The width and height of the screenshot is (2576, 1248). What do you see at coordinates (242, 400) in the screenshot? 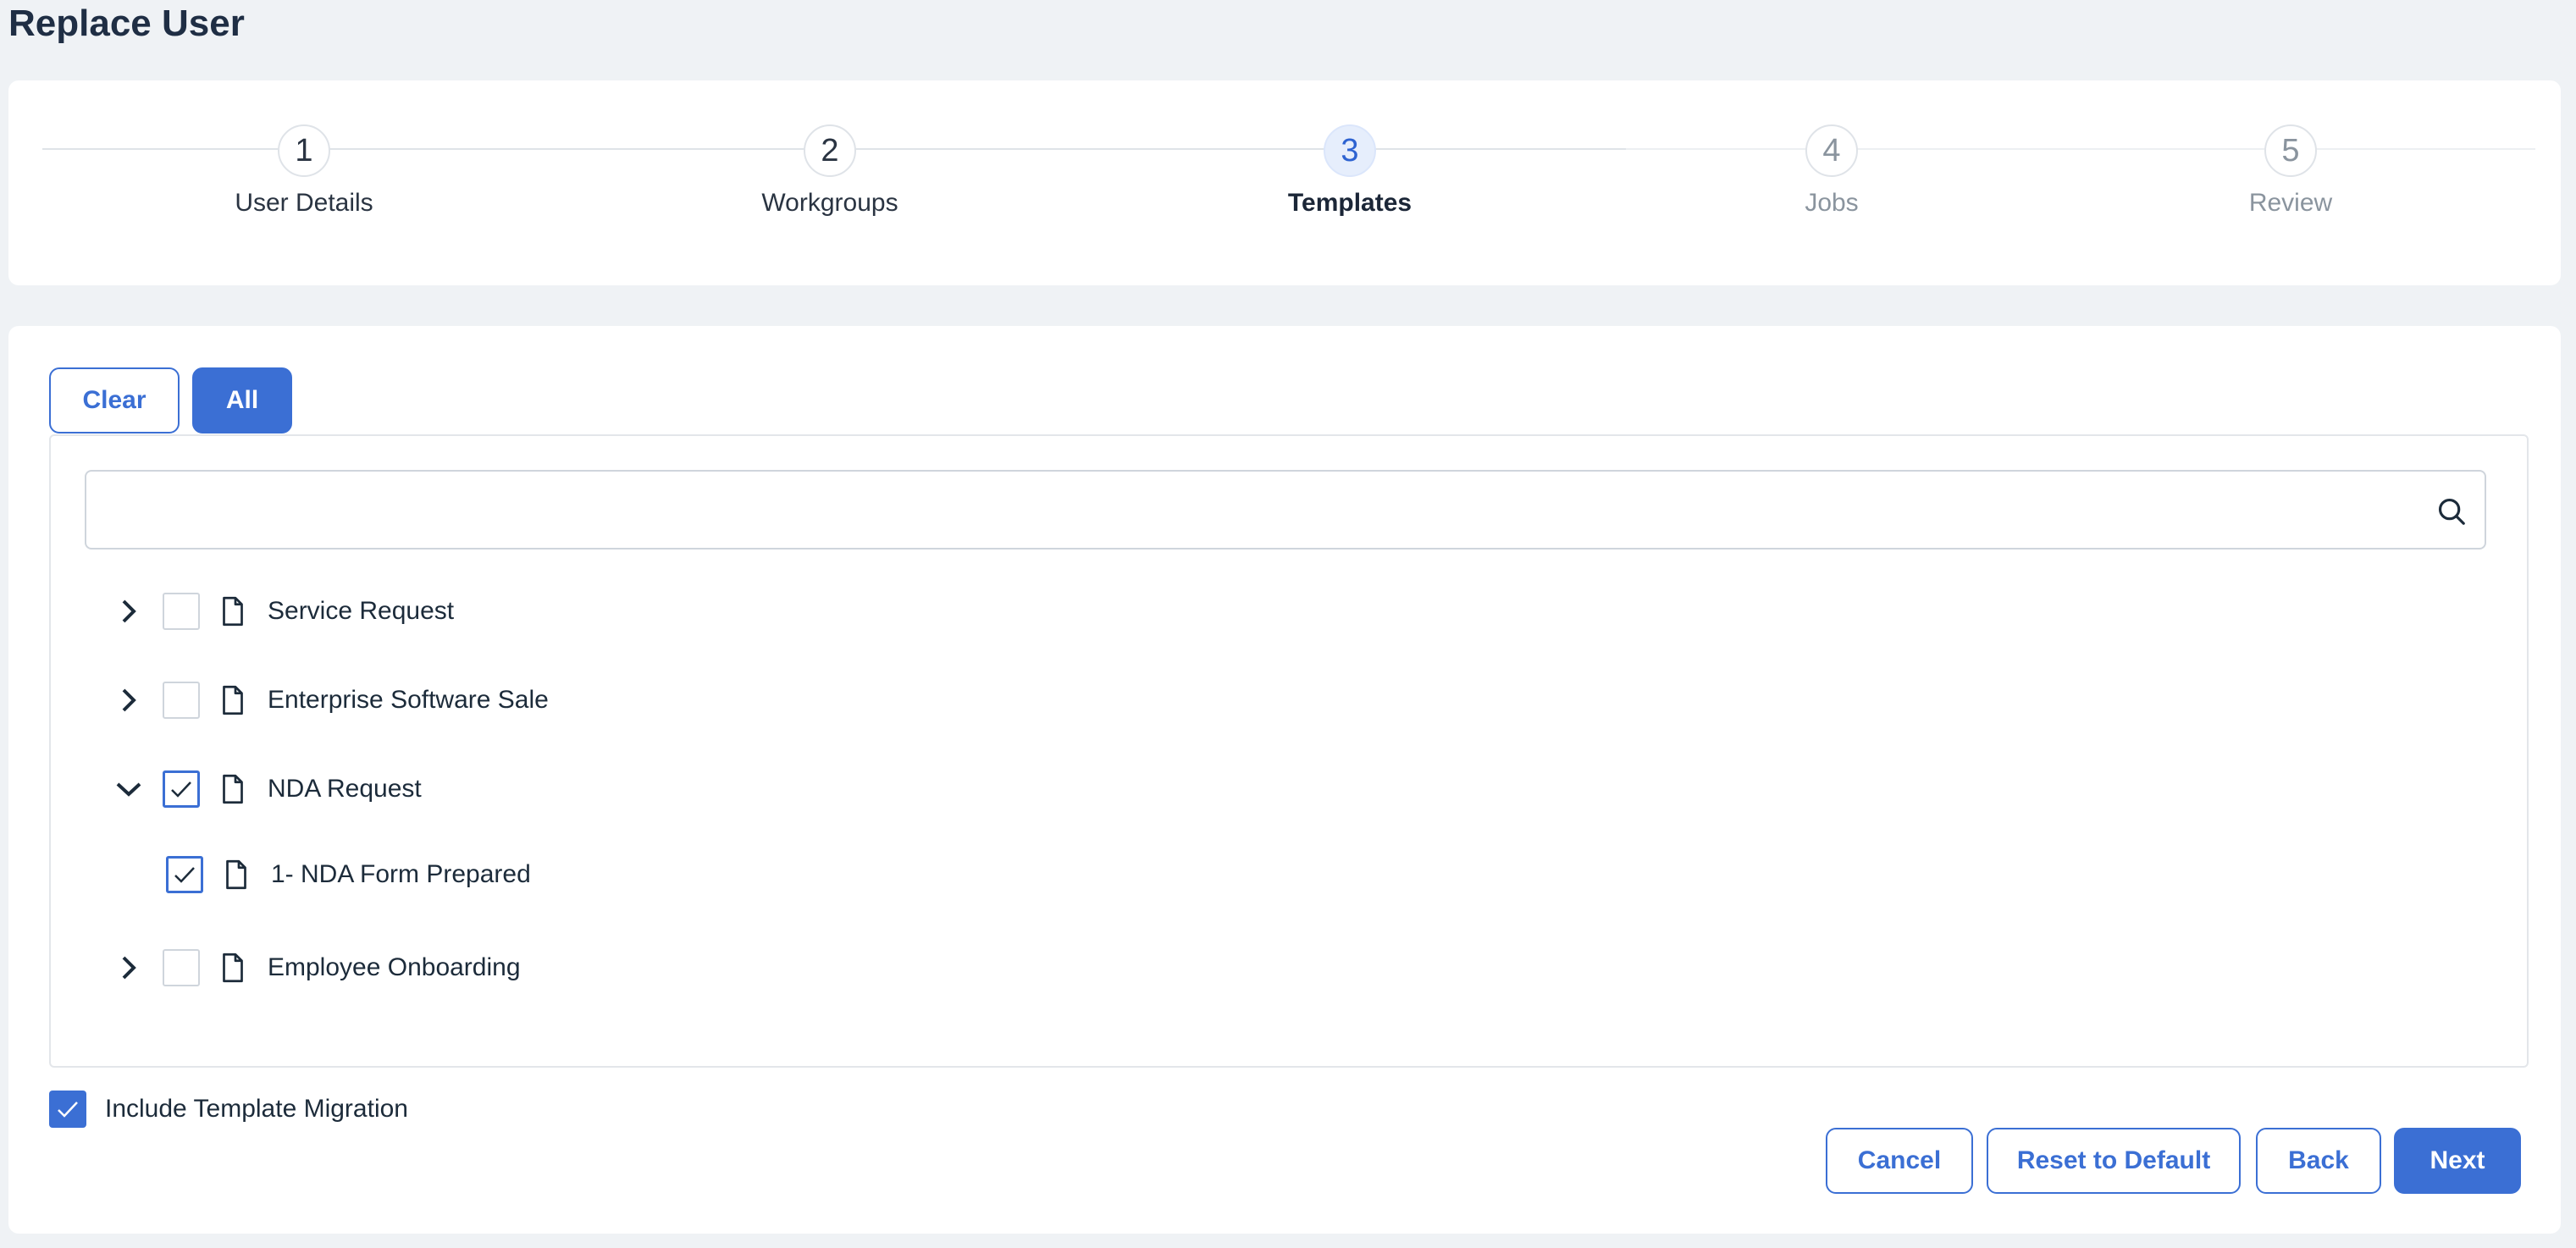
I see `select-all-button: All` at bounding box center [242, 400].